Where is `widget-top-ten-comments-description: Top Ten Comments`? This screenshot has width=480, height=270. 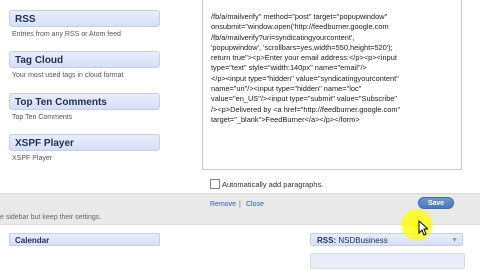 widget-top-ten-comments-description: Top Ten Comments is located at coordinates (42, 117).